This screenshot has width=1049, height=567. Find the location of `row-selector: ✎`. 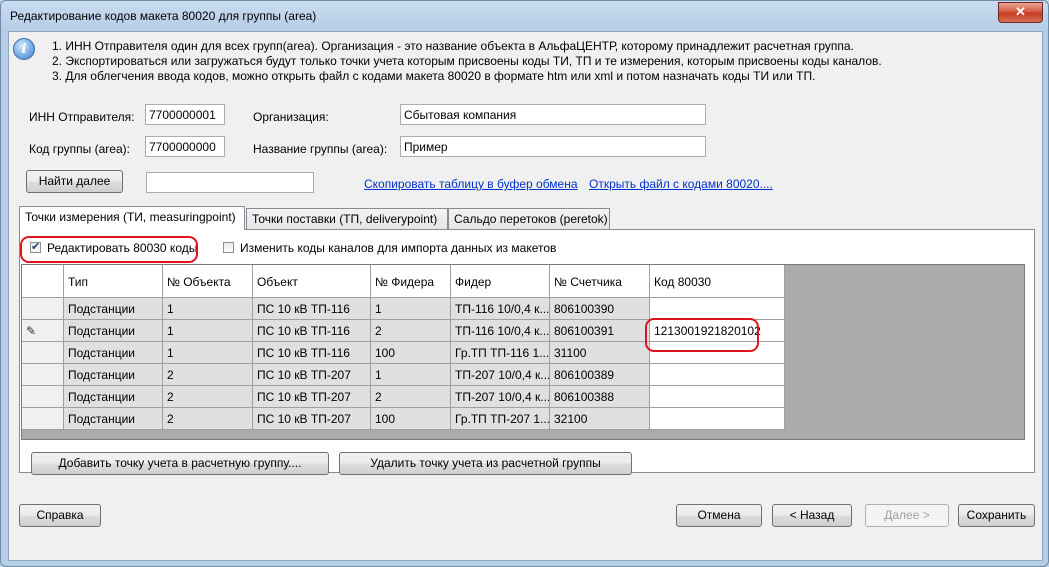

row-selector: ✎ is located at coordinates (43, 331).